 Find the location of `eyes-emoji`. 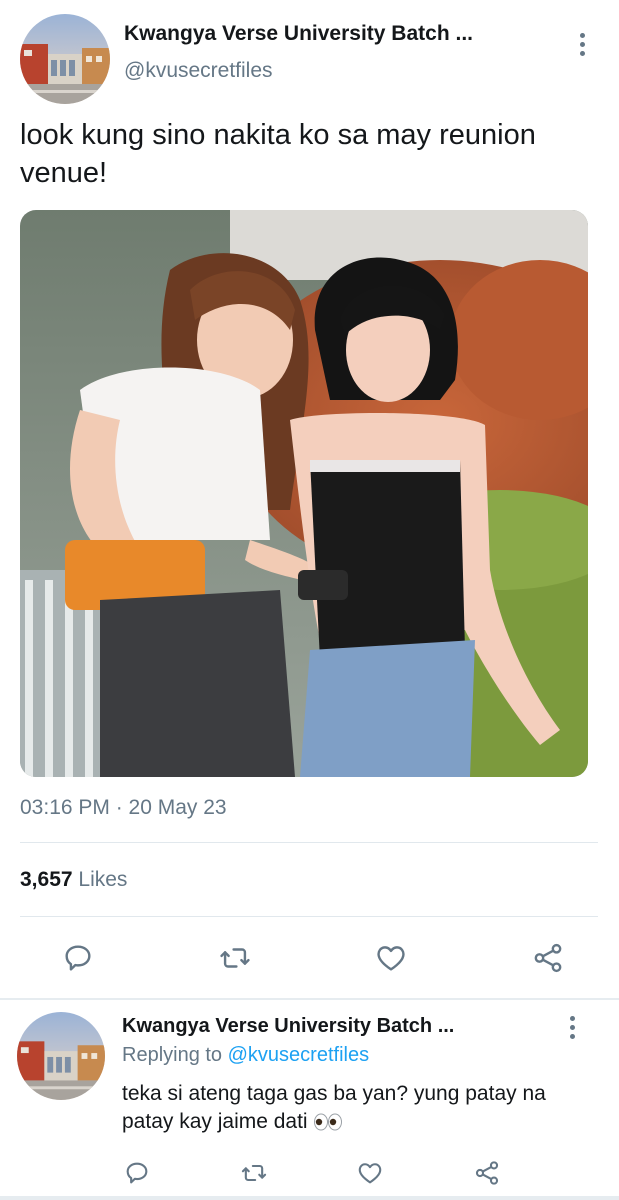

eyes-emoji is located at coordinates (328, 1122).